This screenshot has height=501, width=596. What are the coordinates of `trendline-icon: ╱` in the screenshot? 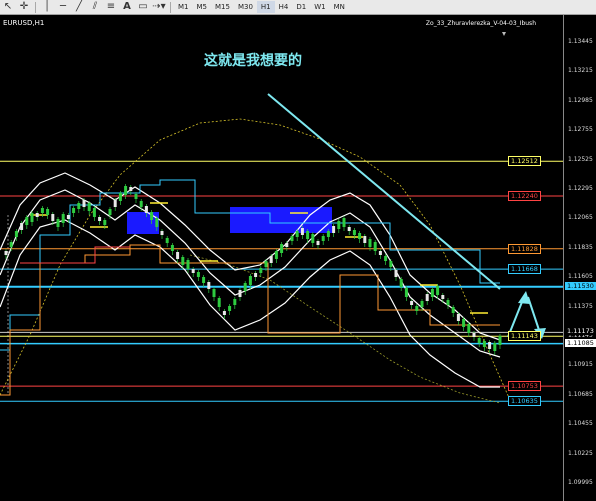 It's located at (79, 7).